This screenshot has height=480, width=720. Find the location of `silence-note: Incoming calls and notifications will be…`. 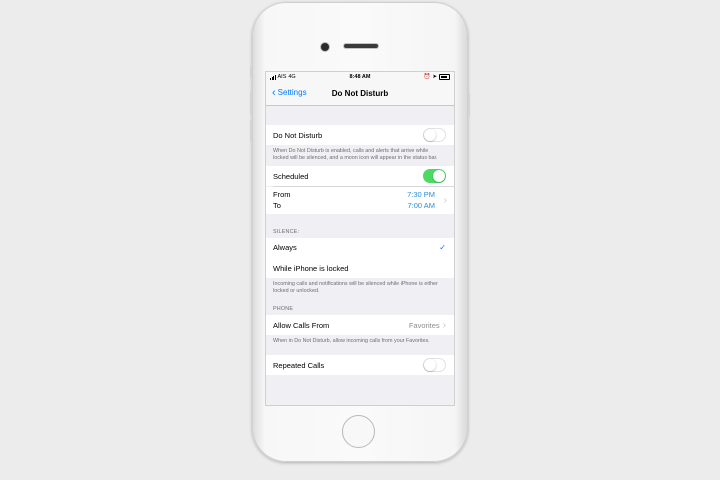

silence-note: Incoming calls and notifications will be… is located at coordinates (355, 287).